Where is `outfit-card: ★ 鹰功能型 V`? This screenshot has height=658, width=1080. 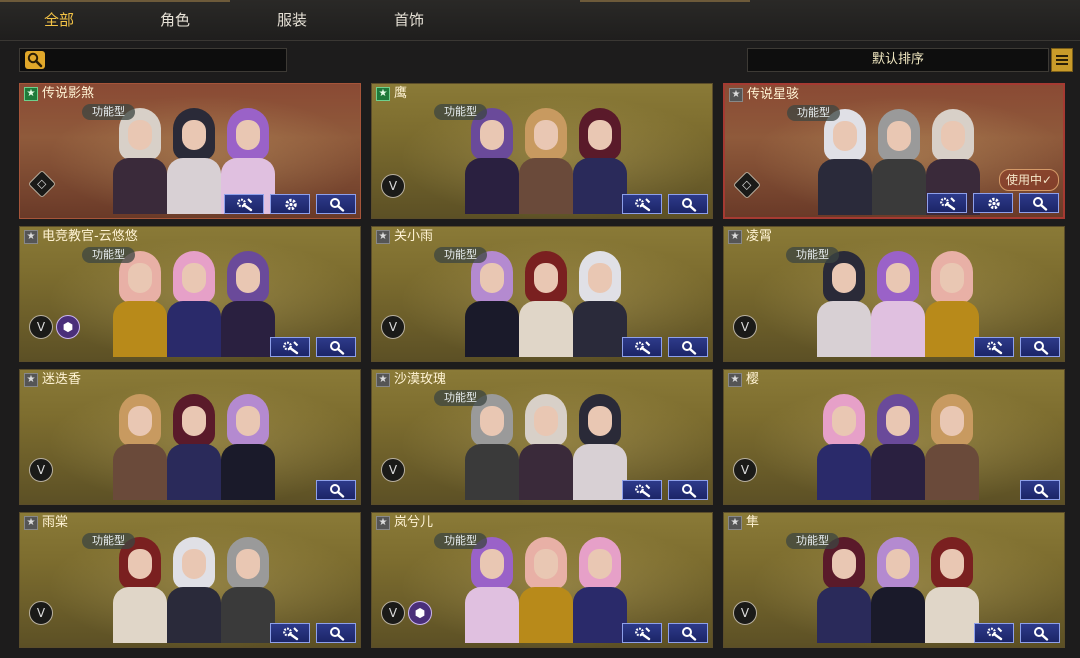 outfit-card: ★ 鹰功能型 V is located at coordinates (542, 151).